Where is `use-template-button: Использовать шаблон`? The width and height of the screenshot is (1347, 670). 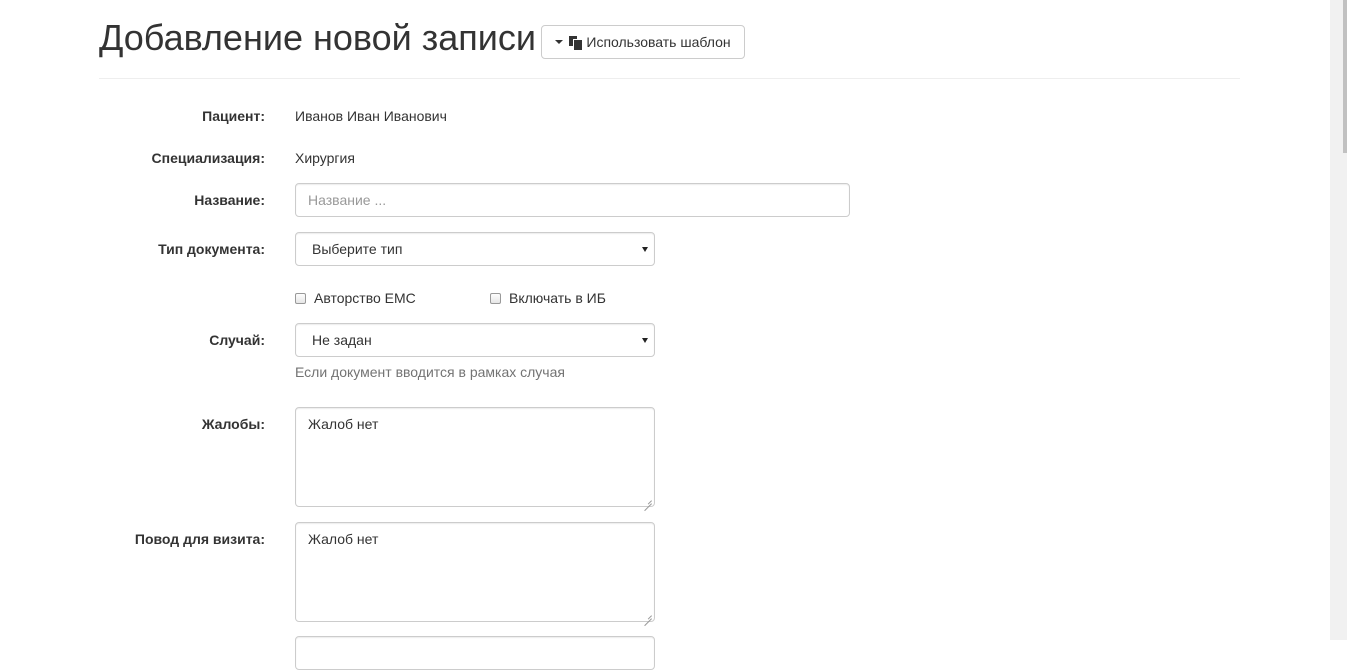 use-template-button: Использовать шаблон is located at coordinates (643, 42).